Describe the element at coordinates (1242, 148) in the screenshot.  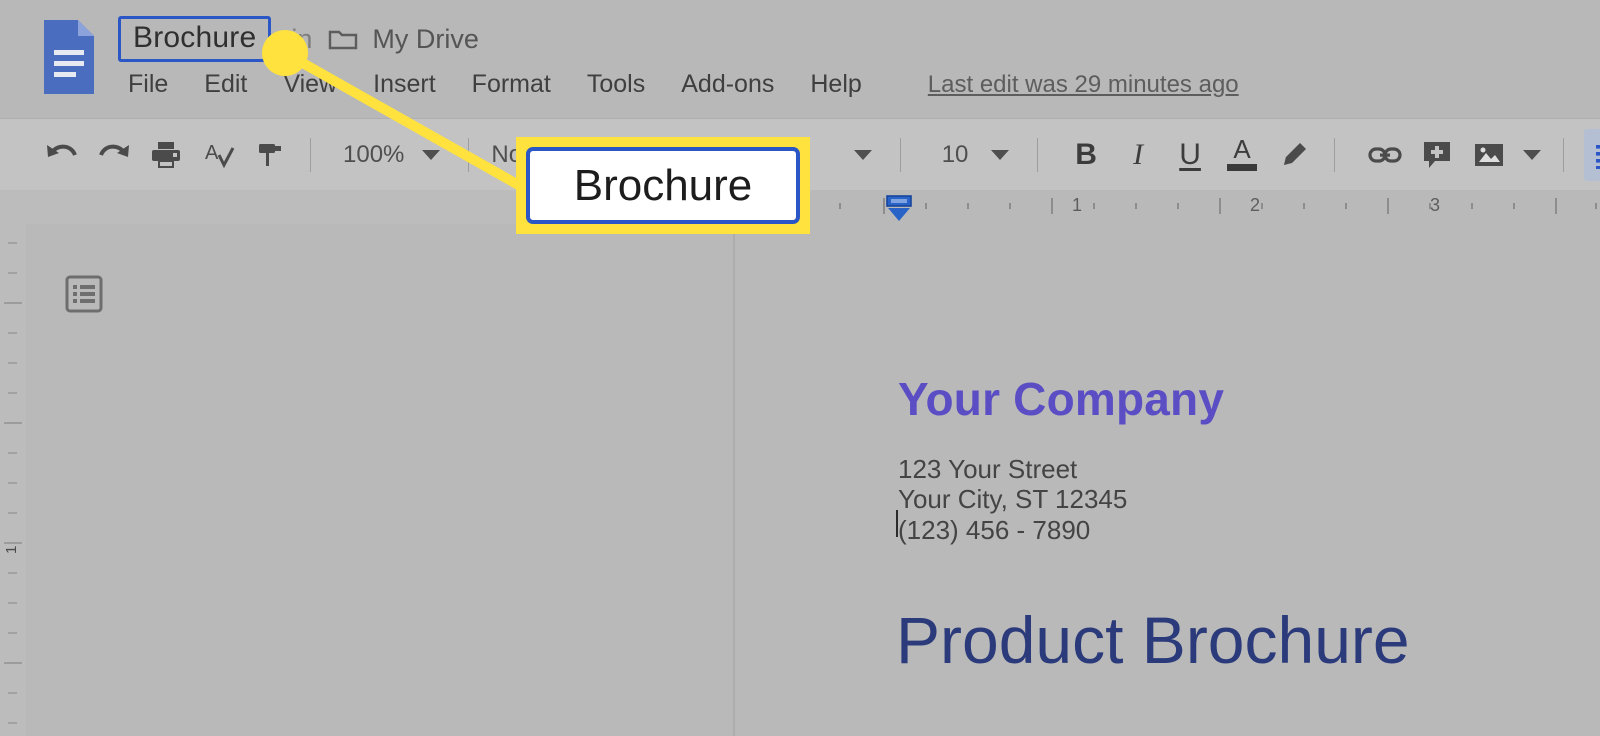
I see `text-color-label: A` at that location.